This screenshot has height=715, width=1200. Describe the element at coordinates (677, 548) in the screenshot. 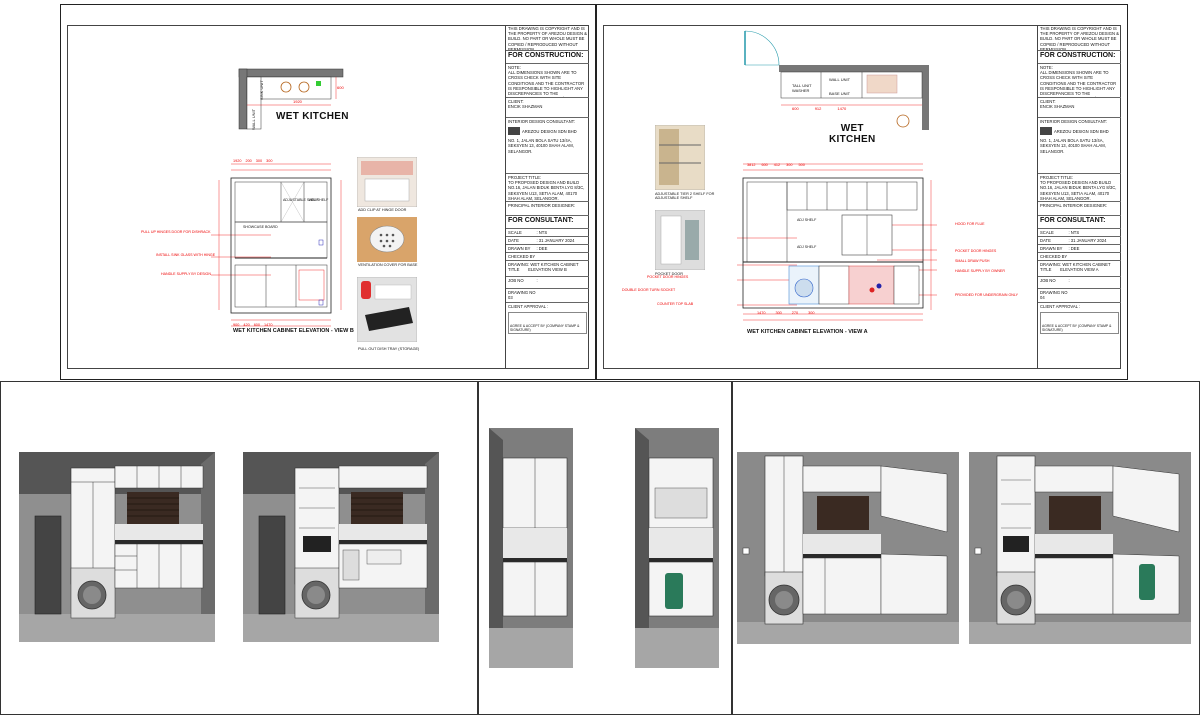

I see `render-side-open` at that location.